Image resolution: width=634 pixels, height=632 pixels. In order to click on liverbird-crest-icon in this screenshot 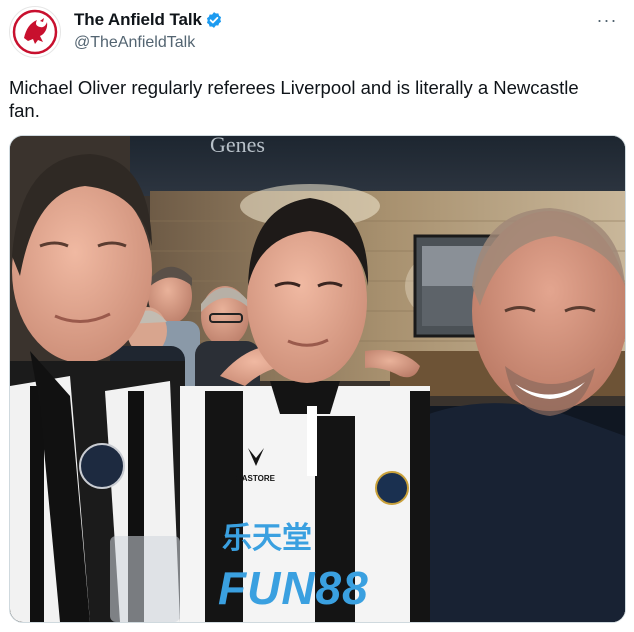, I will do `click(35, 32)`.